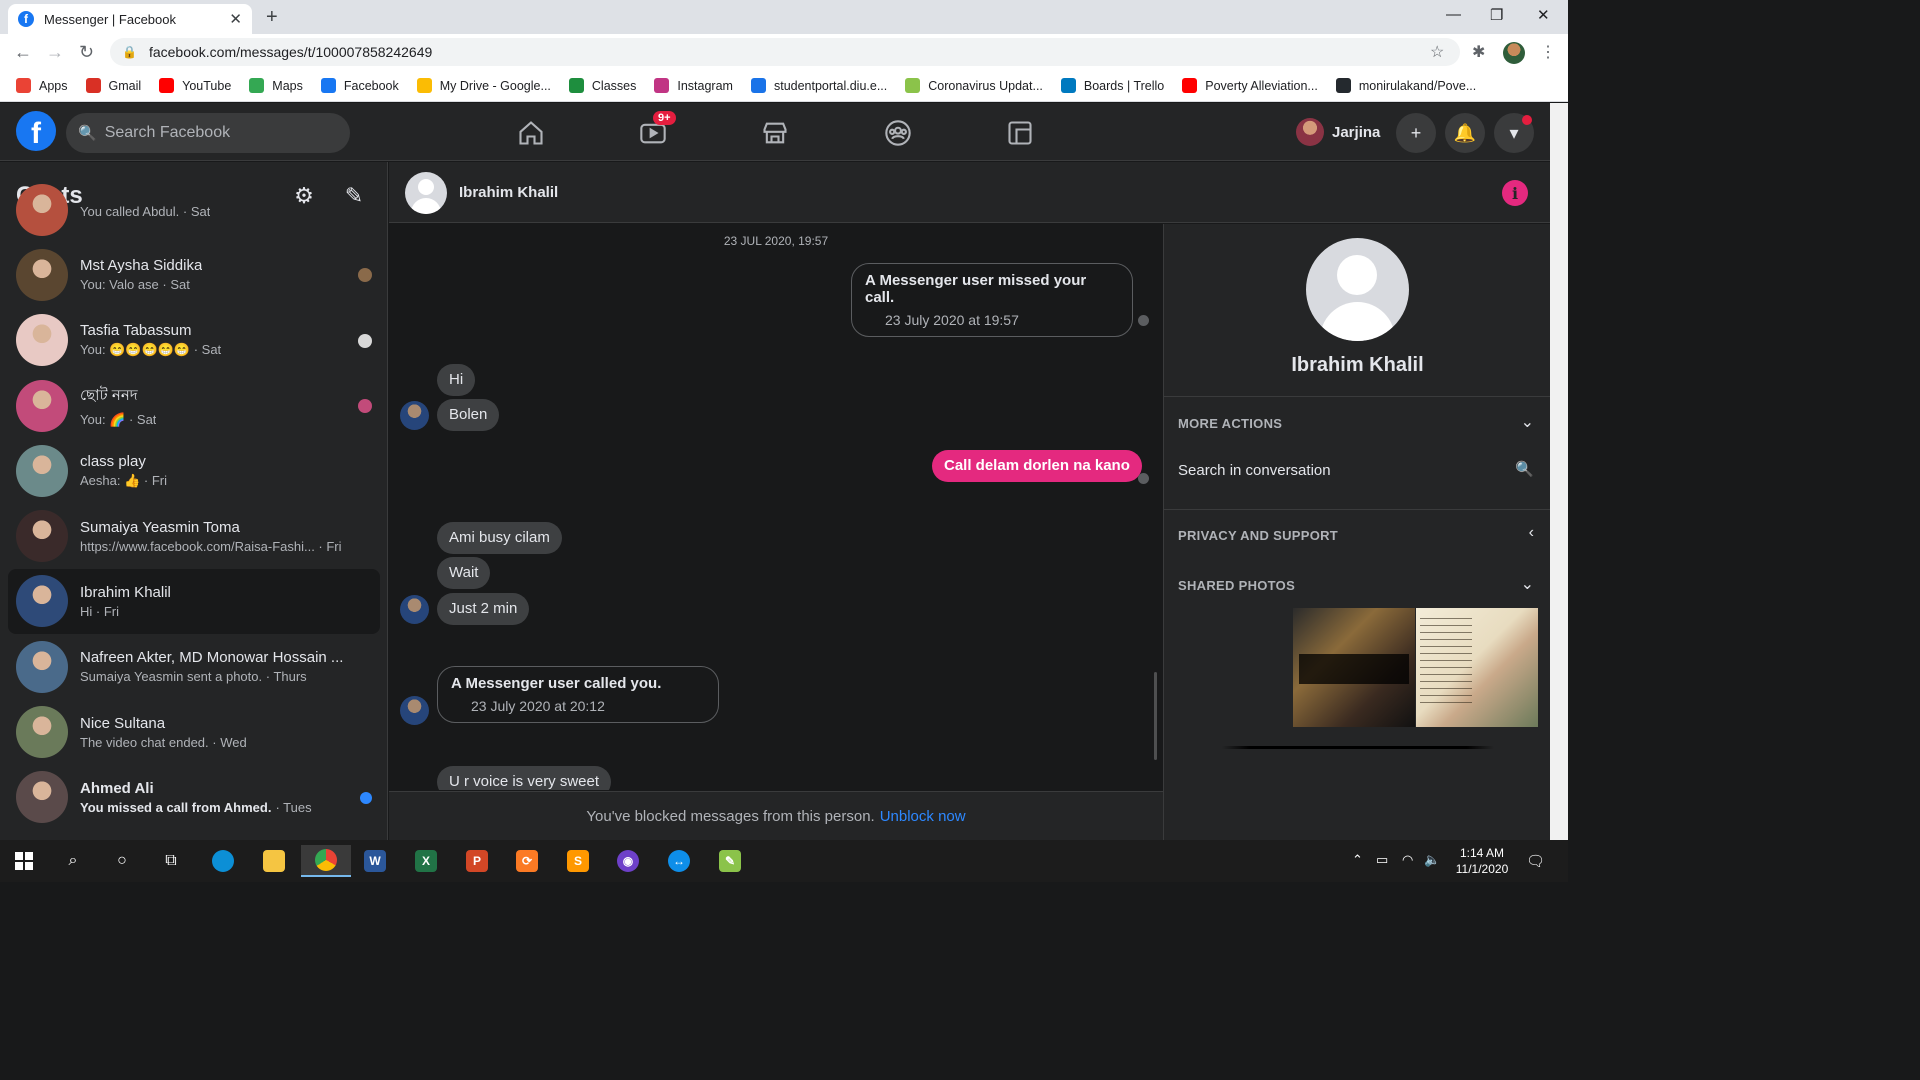 The width and height of the screenshot is (1920, 1080). Describe the element at coordinates (375, 861) in the screenshot. I see `word-icon: W` at that location.